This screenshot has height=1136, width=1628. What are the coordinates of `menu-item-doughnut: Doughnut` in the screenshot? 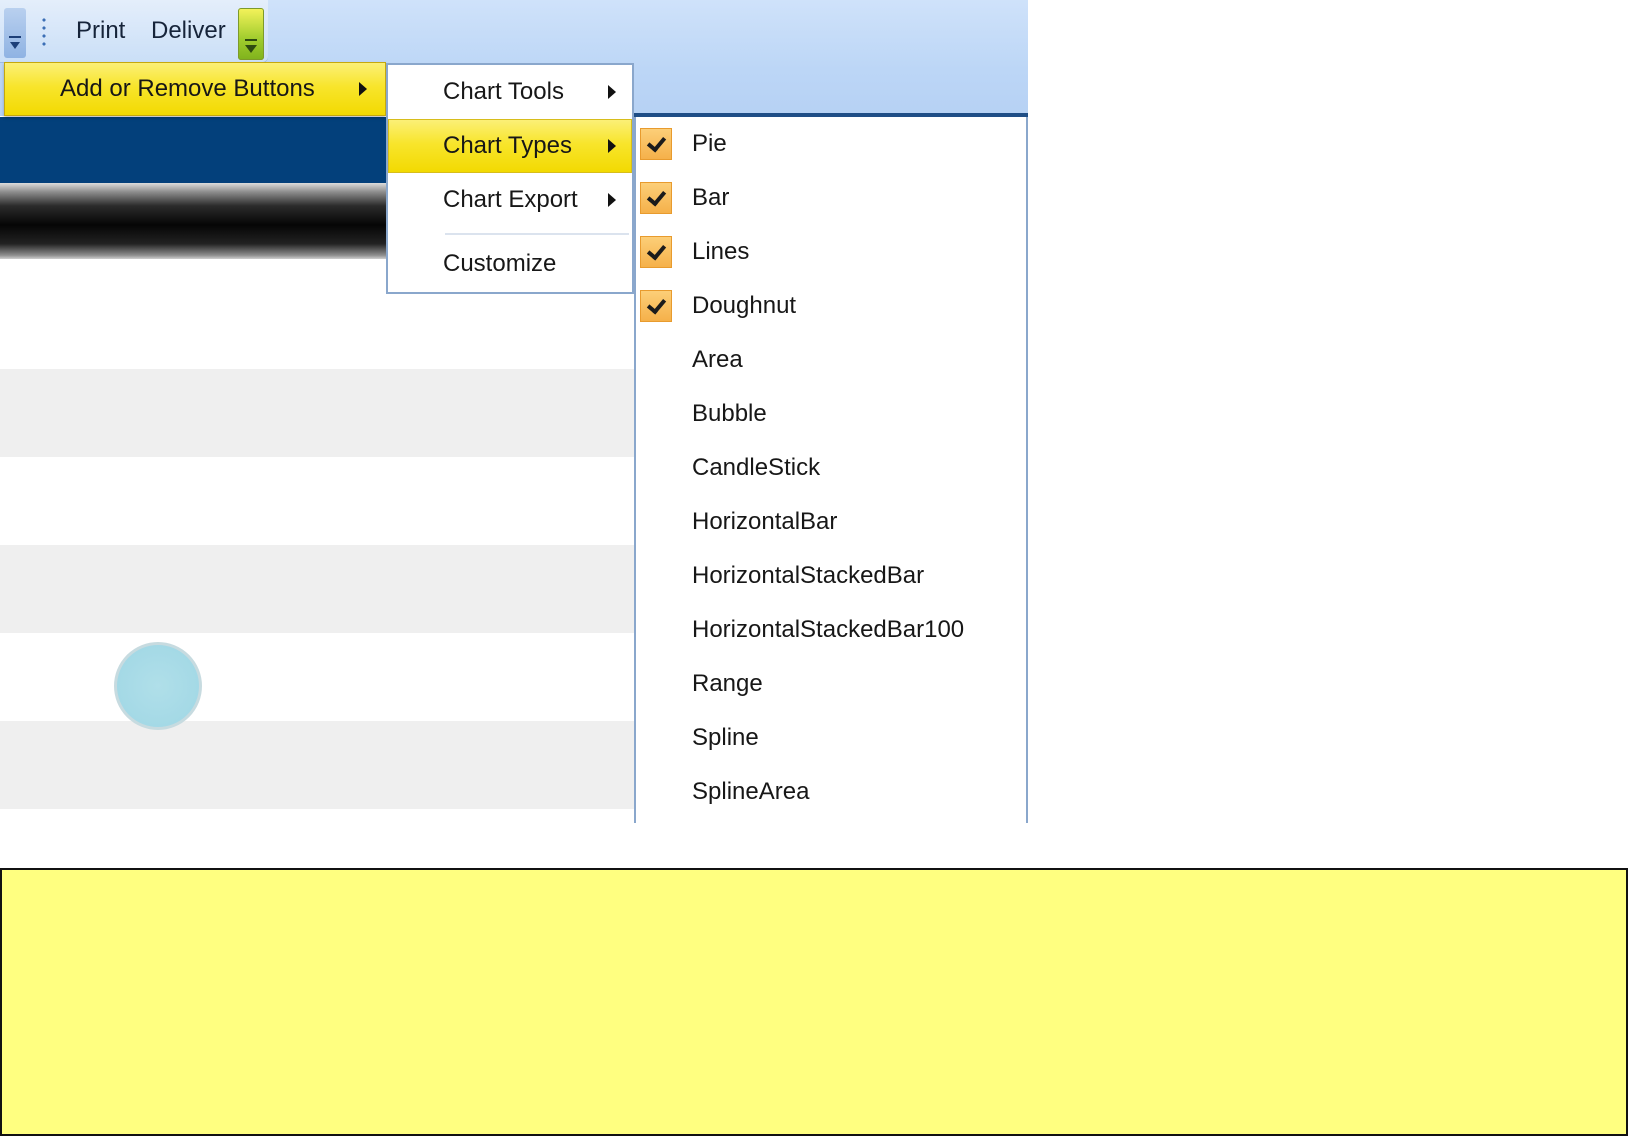 It's located at (831, 306).